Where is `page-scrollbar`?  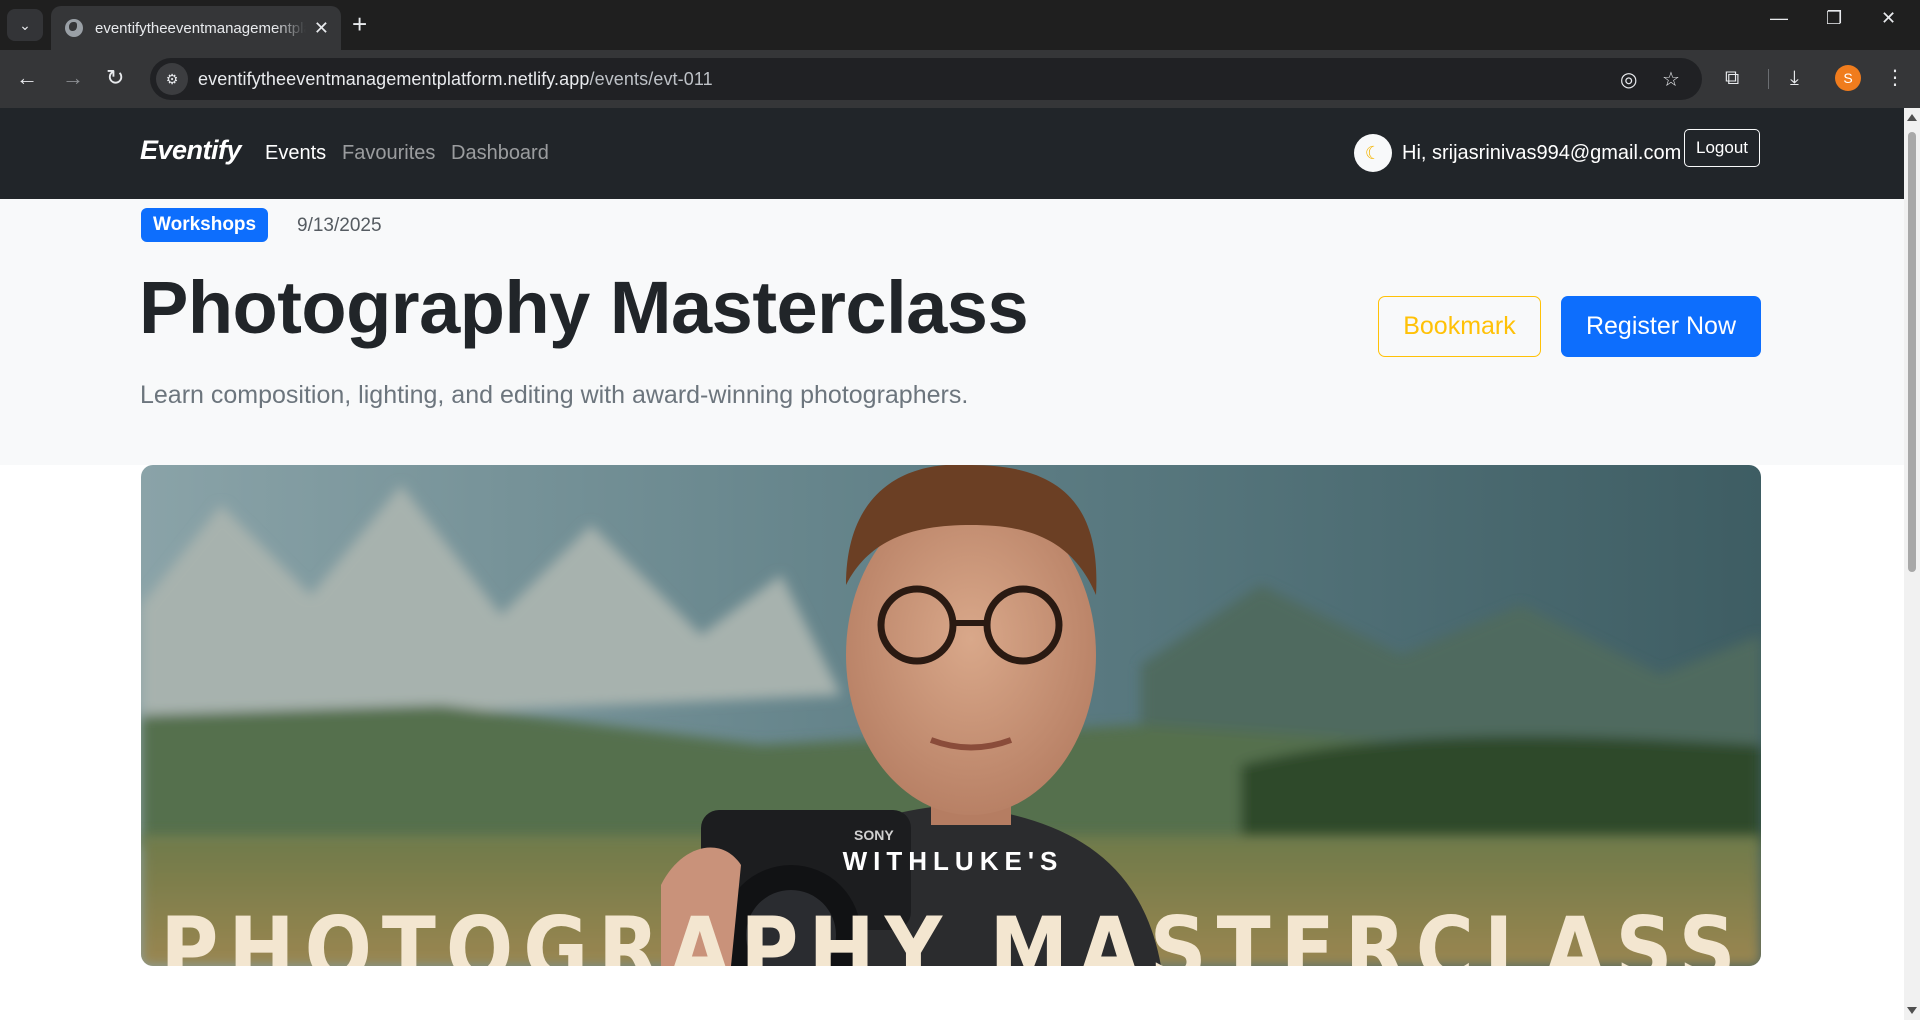 page-scrollbar is located at coordinates (1912, 564).